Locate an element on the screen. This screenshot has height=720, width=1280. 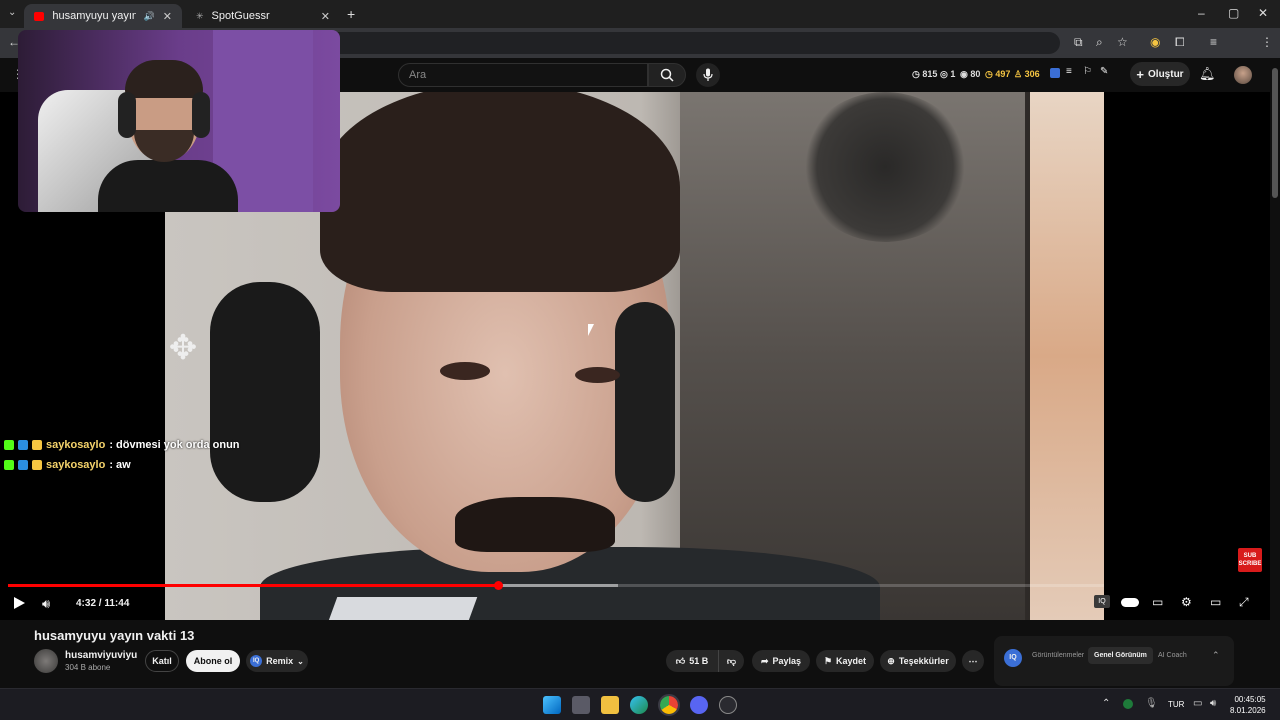
dislike-button: 👎︎ is located at coordinates (731, 661).